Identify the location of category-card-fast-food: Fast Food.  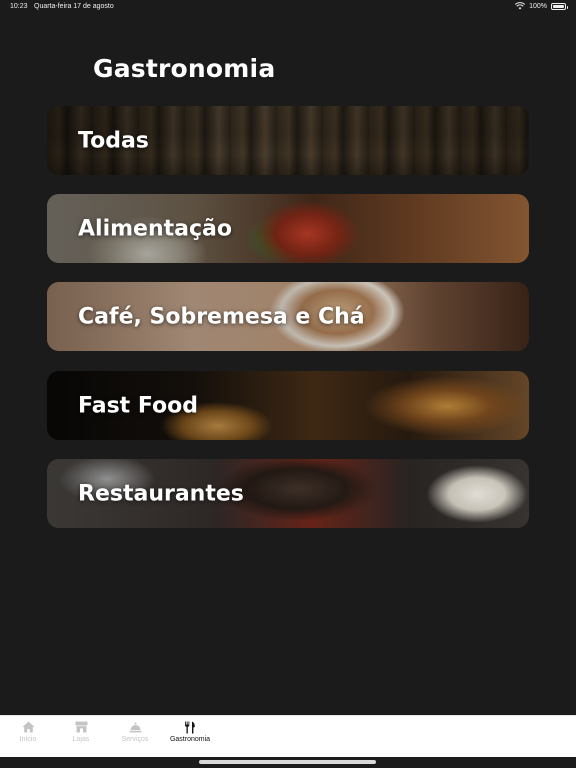
(288, 405).